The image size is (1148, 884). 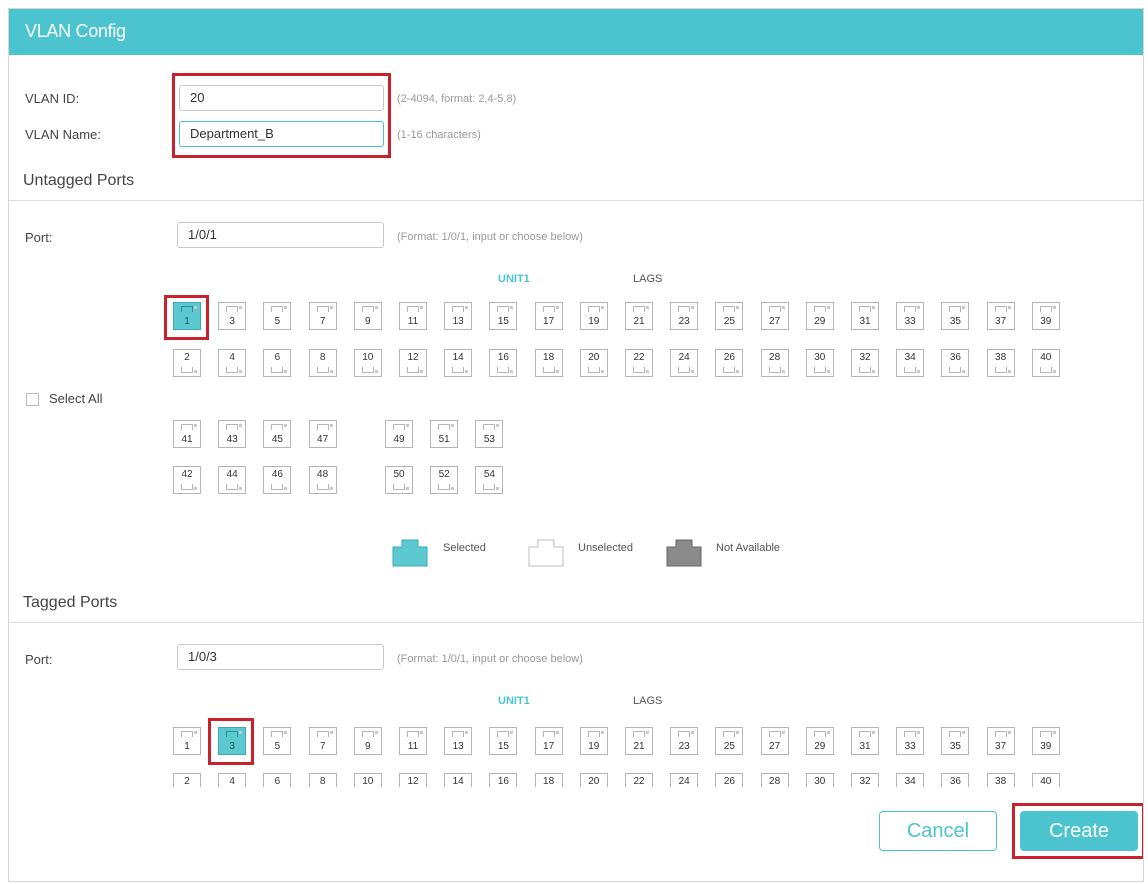 What do you see at coordinates (322, 480) in the screenshot?
I see `port-48: 48` at bounding box center [322, 480].